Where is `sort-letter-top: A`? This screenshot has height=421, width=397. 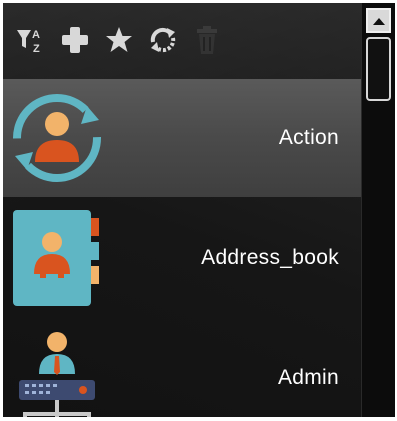 sort-letter-top: A is located at coordinates (36, 35).